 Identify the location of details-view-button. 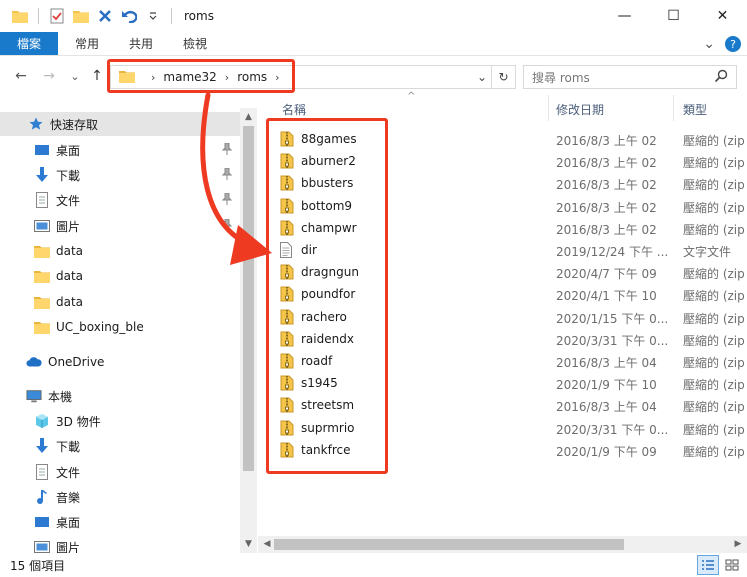
(708, 565).